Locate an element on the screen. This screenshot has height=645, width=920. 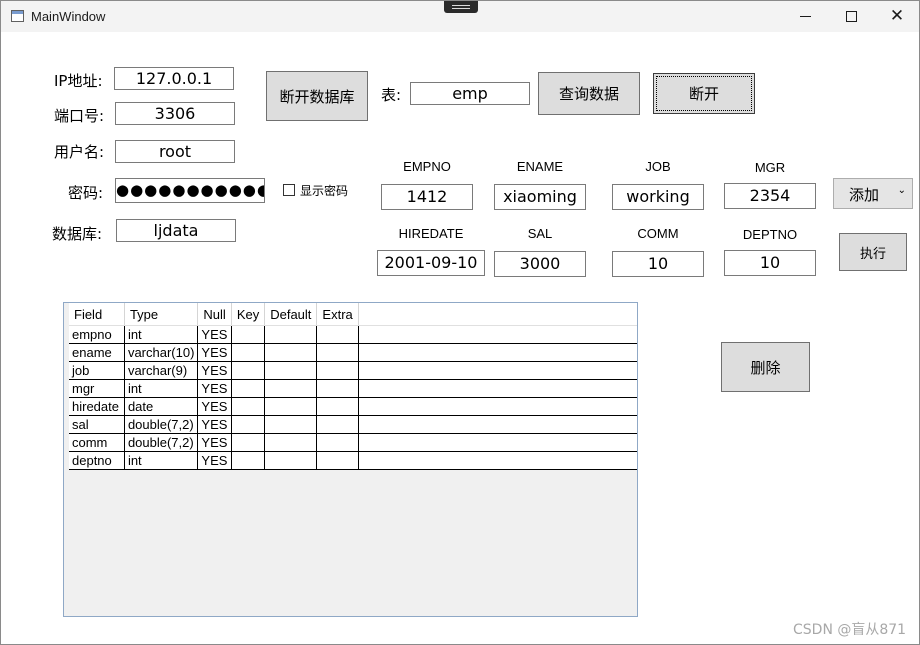
table-row: ename varchar(10) YES is located at coordinates (353, 352).